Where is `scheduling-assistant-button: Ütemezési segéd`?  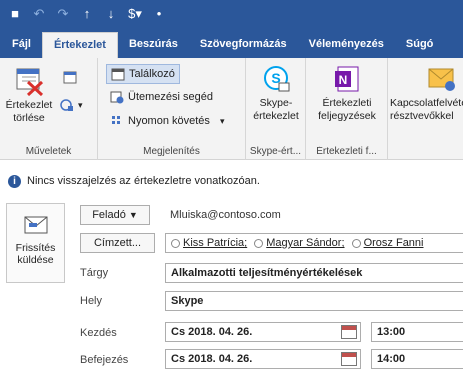
scheduling-assistant-button: Ütemezési segéd is located at coordinates (161, 97).